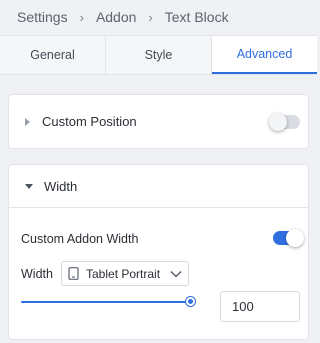 Image resolution: width=320 pixels, height=343 pixels. What do you see at coordinates (158, 207) in the screenshot?
I see `panel-divider` at bounding box center [158, 207].